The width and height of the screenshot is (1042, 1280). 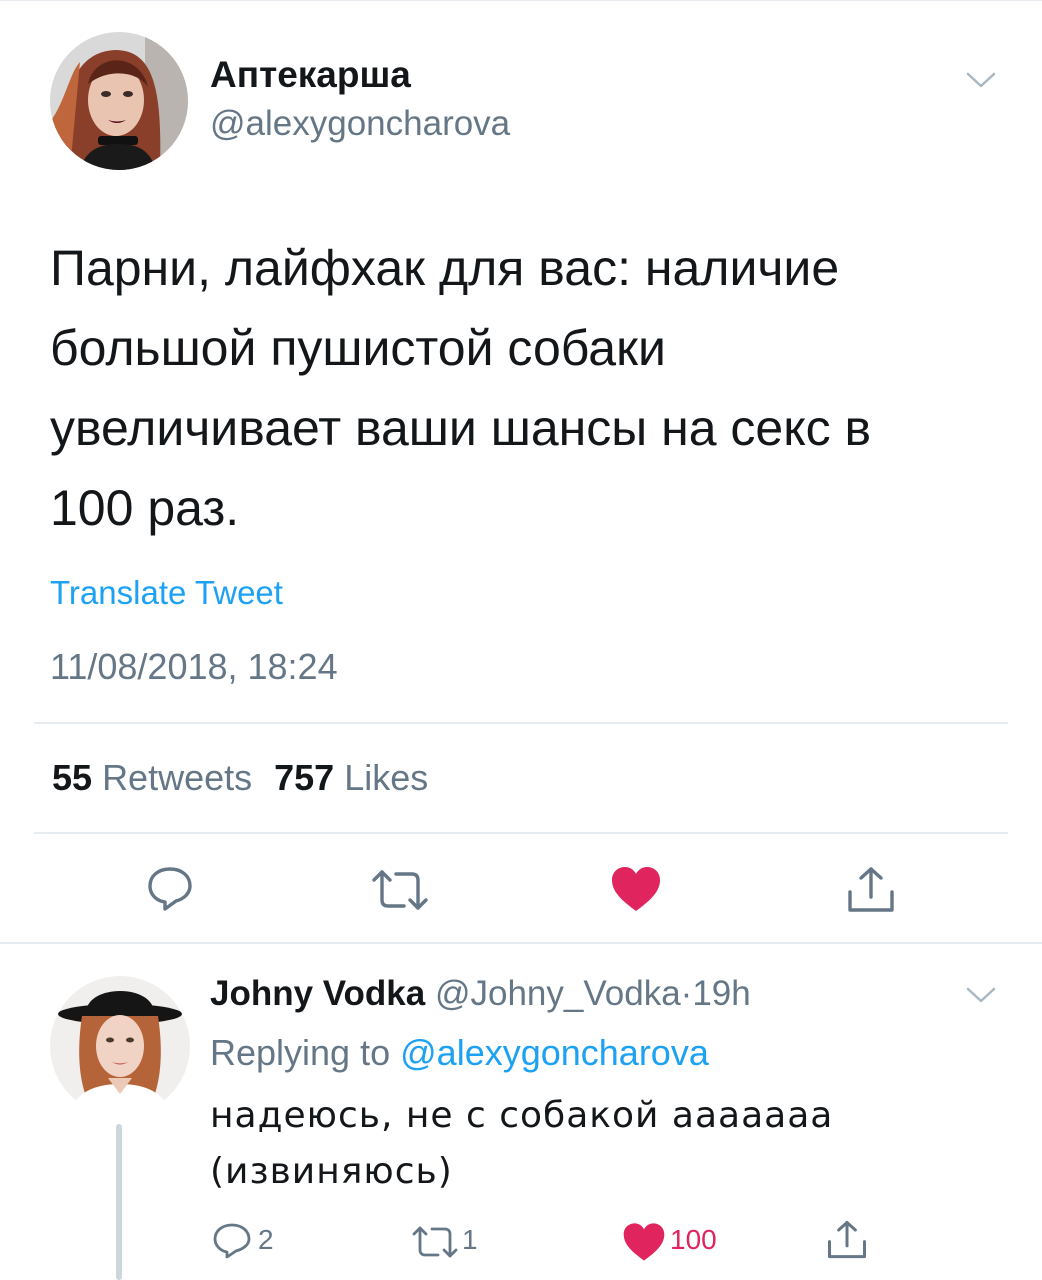 I want to click on retweets-count: 55, so click(x=72, y=777).